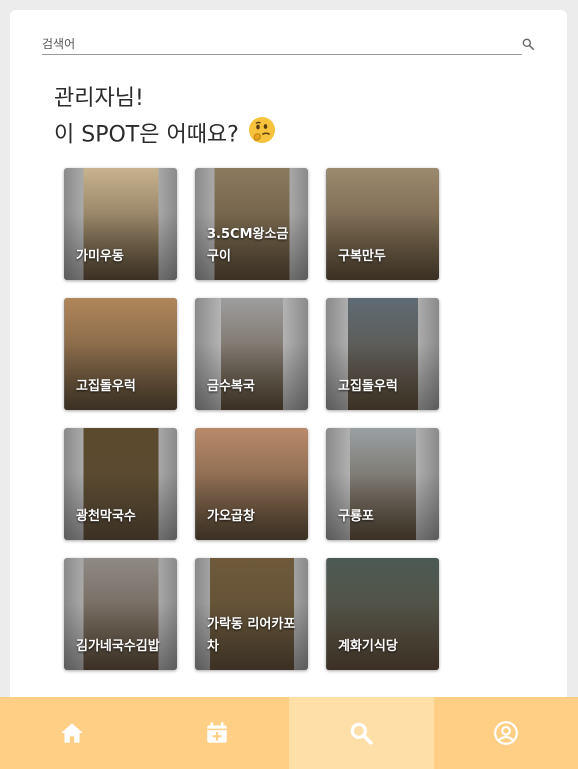  Describe the element at coordinates (251, 614) in the screenshot. I see `spot-card: 가락동 리어카포차` at that location.